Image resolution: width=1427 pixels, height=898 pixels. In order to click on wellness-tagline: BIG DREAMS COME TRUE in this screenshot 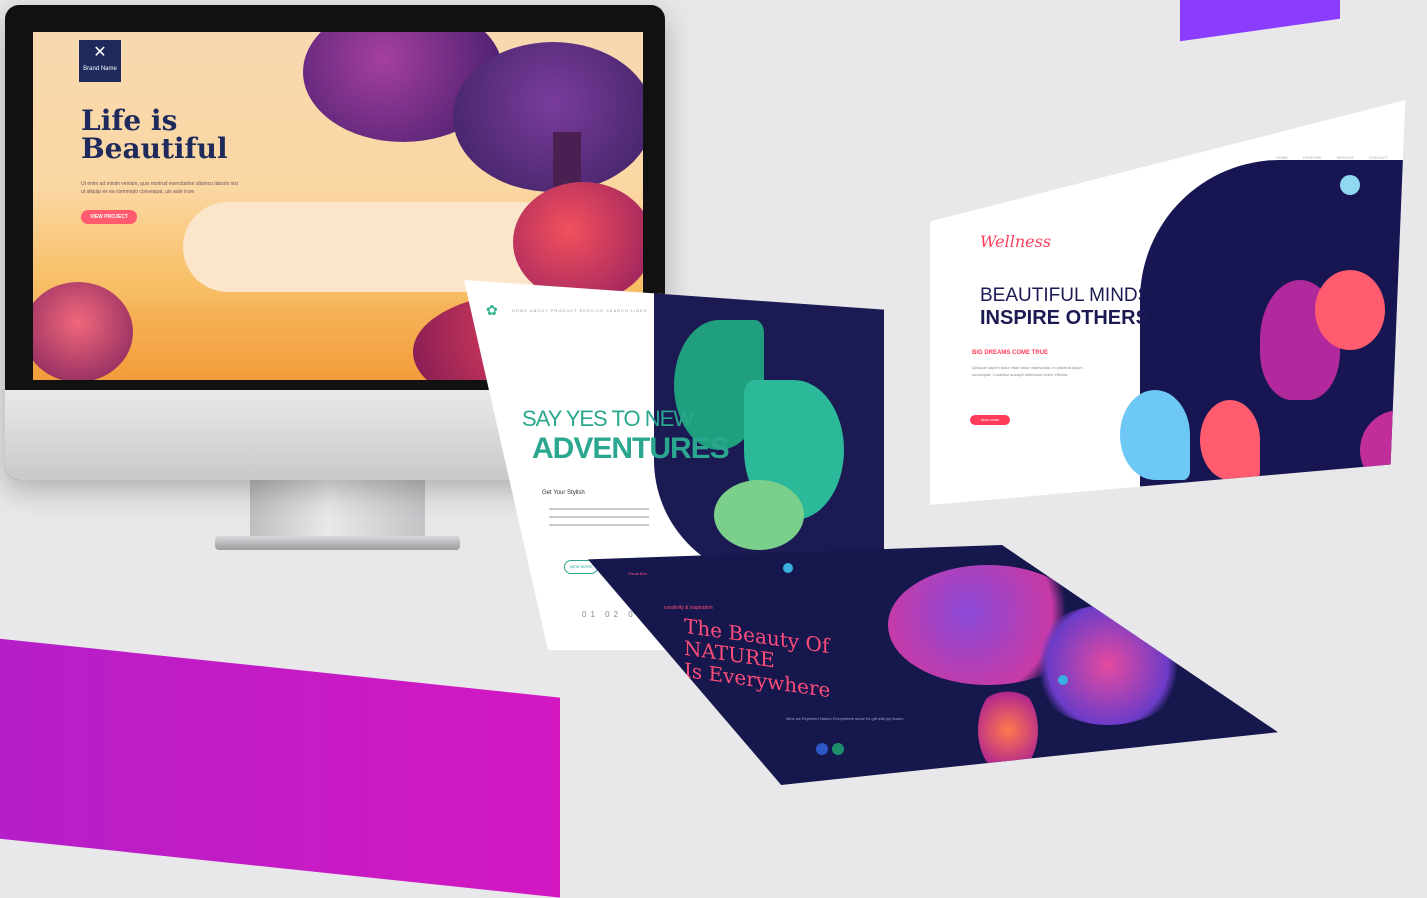, I will do `click(1010, 353)`.